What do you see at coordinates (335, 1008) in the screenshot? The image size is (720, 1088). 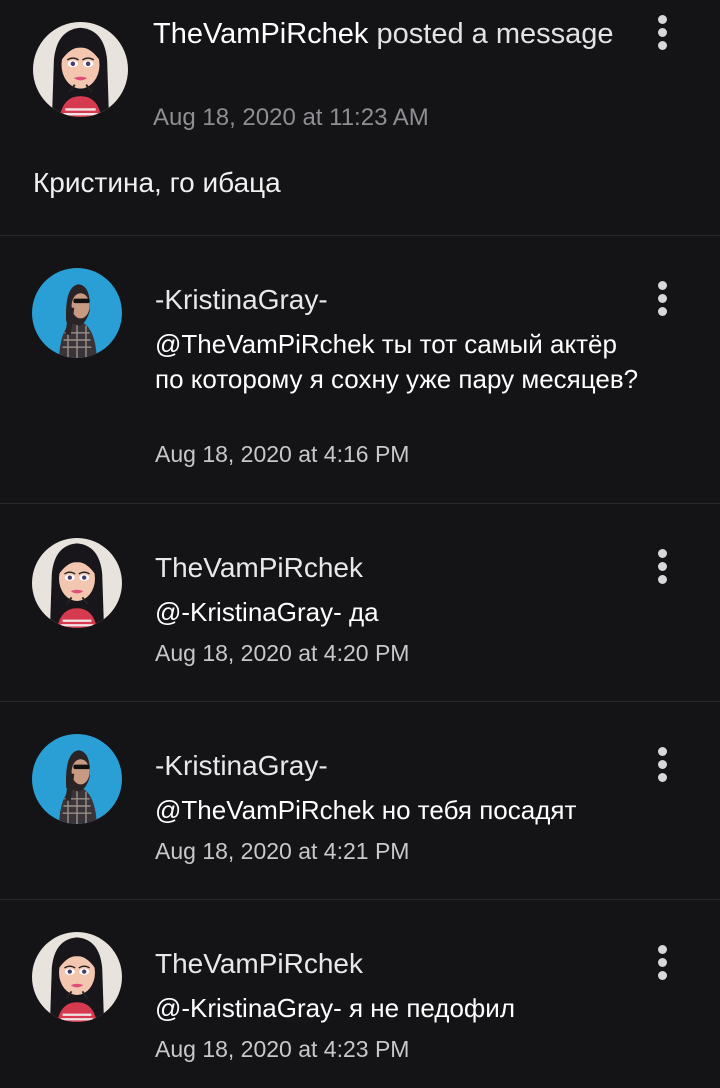 I see `comment-text: @-KristinaGray- я не педофил` at bounding box center [335, 1008].